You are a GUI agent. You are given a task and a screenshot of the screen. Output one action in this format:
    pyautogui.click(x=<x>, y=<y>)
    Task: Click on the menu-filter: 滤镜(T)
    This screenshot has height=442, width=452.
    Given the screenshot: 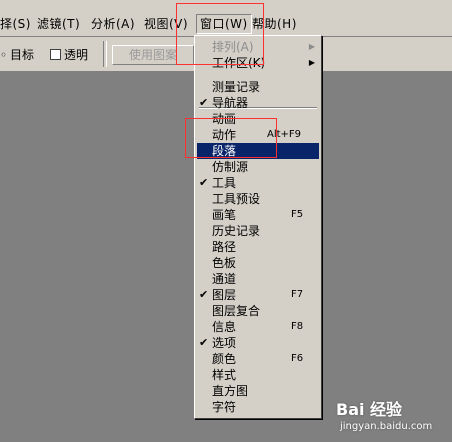 What is the action you would take?
    pyautogui.click(x=58, y=24)
    